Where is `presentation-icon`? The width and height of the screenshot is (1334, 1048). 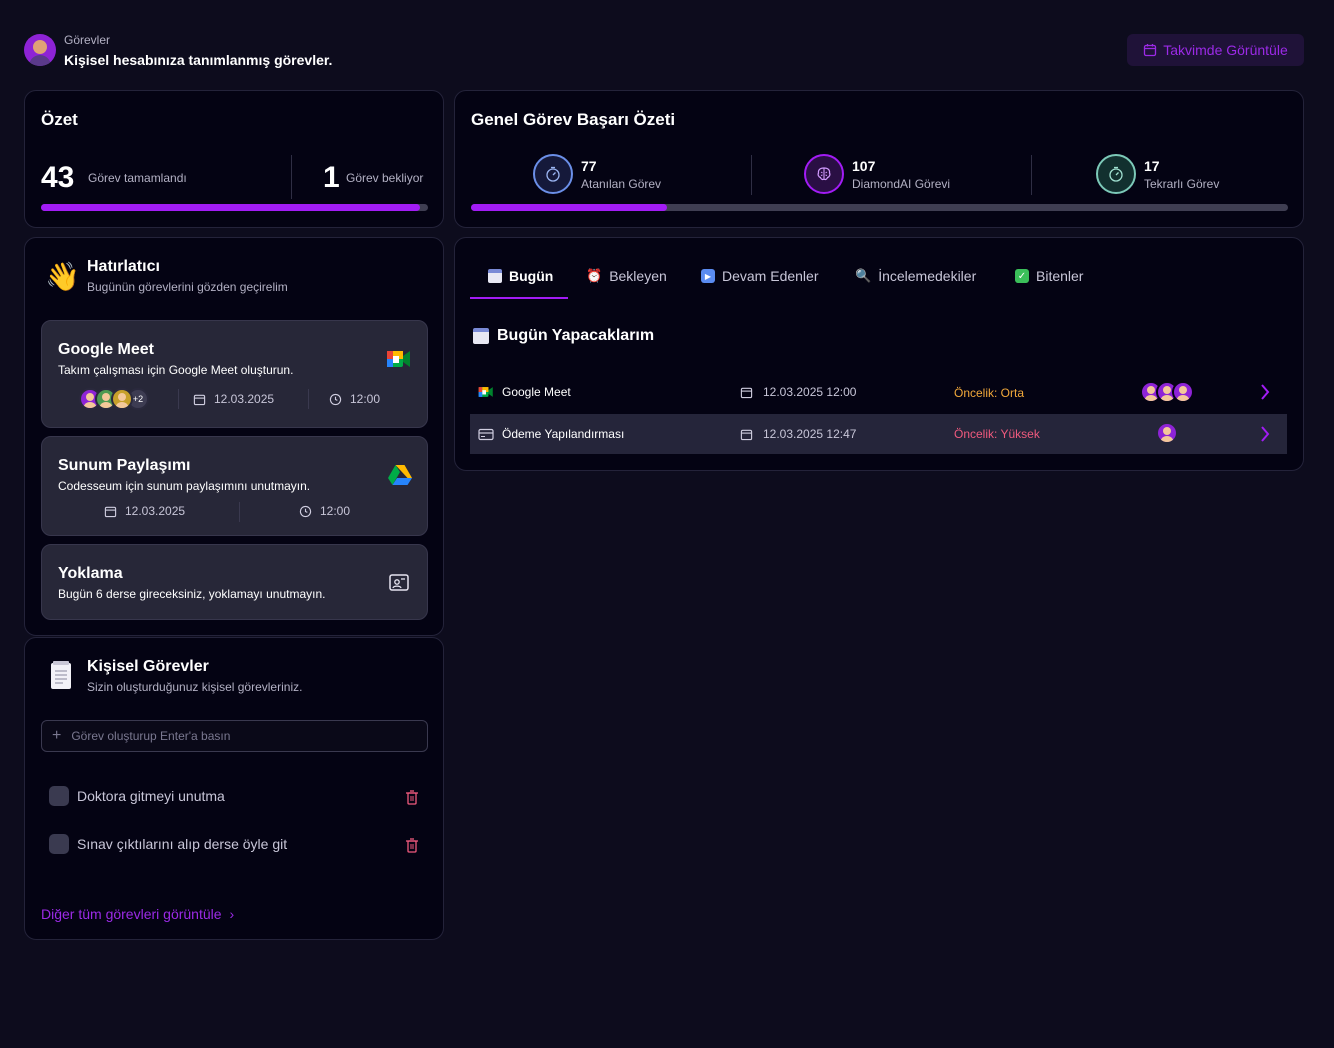
presentation-icon is located at coordinates (399, 585).